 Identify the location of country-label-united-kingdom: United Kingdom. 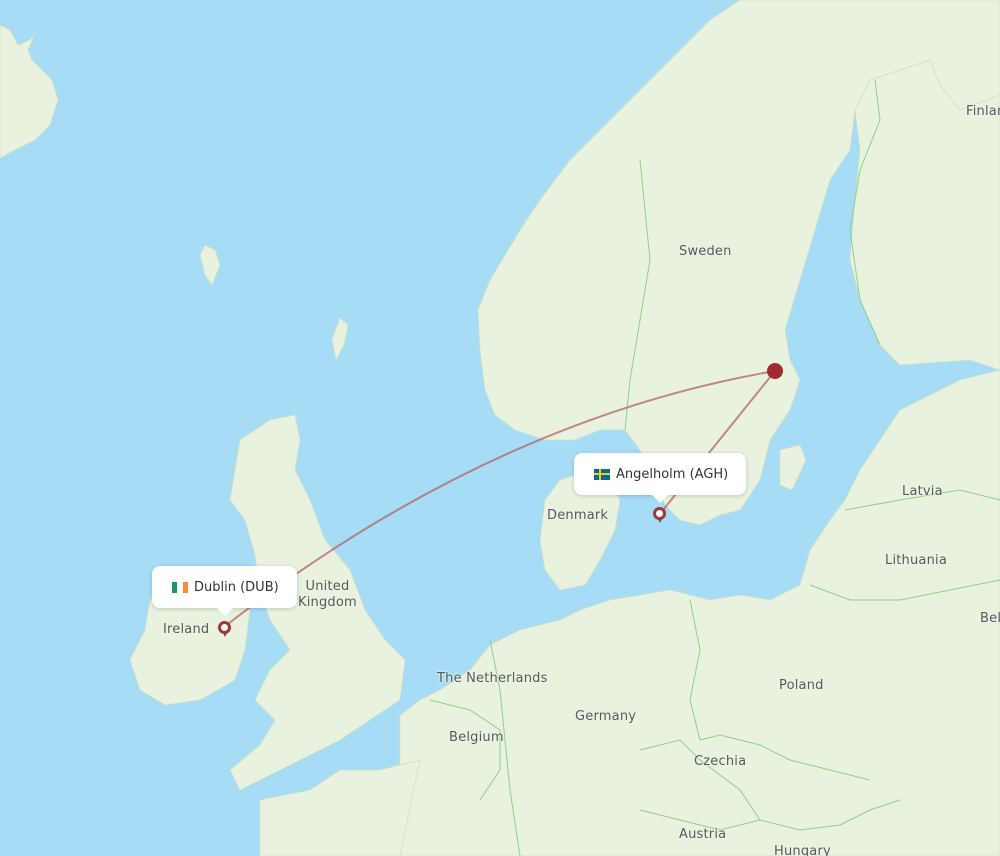
(327, 595).